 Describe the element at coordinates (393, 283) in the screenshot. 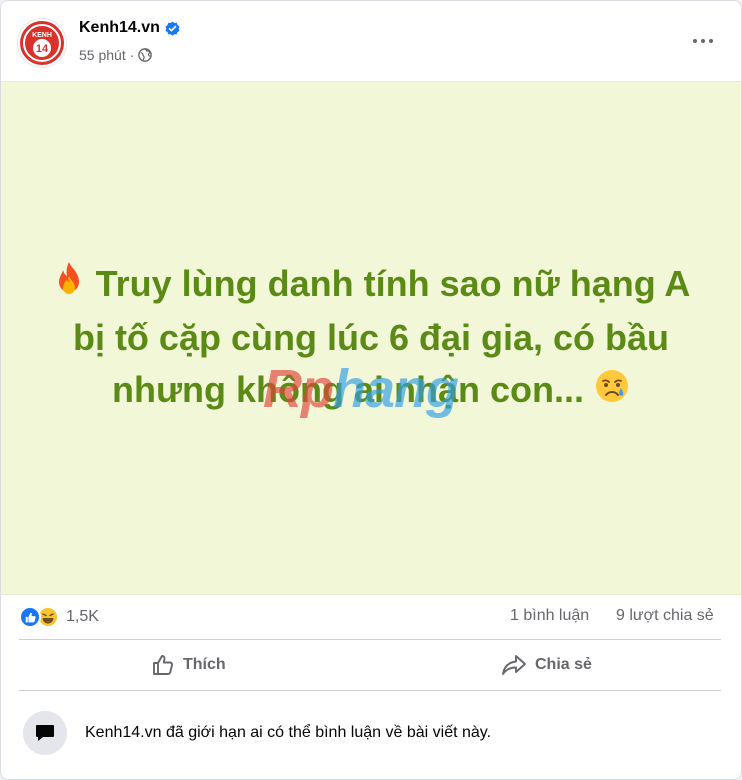

I see `post-text-line-1: Truy lùng danh tính sao nữ hạng A` at that location.